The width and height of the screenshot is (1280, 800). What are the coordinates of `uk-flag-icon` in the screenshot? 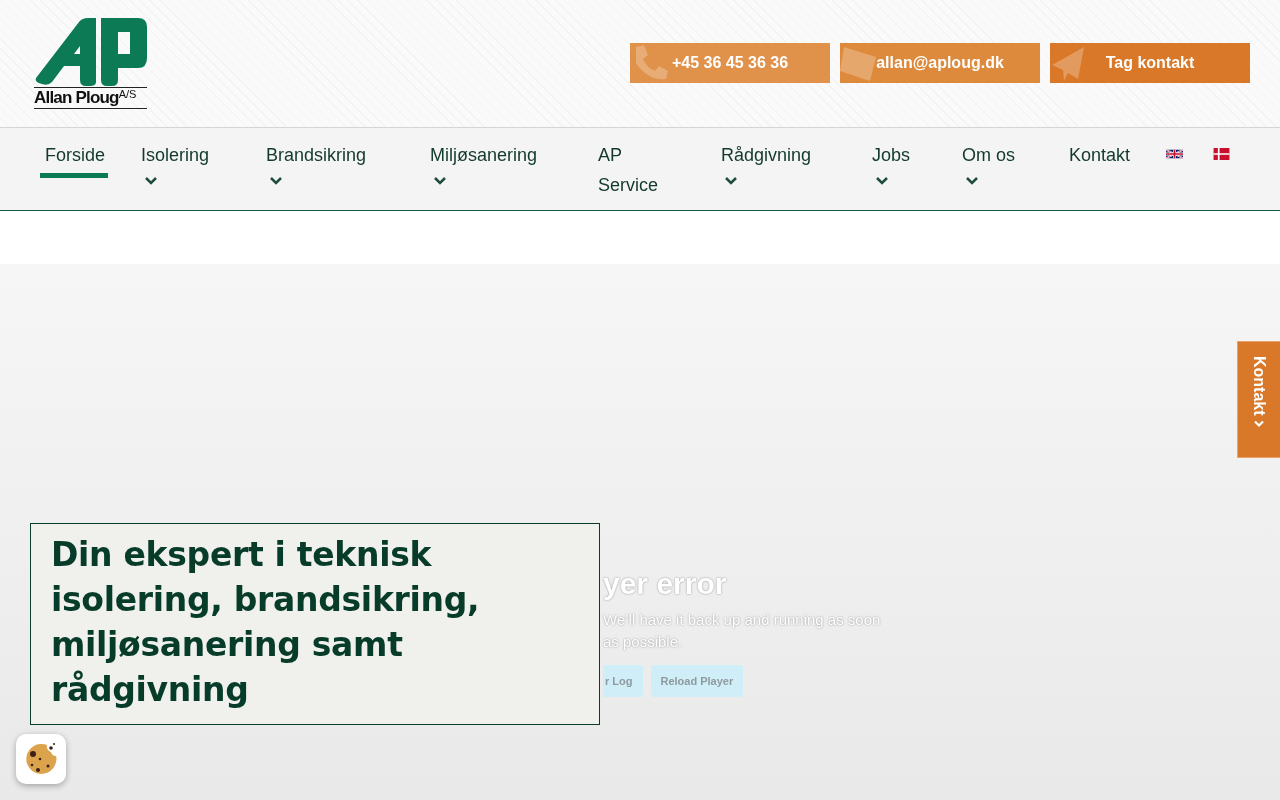 It's located at (1174, 154).